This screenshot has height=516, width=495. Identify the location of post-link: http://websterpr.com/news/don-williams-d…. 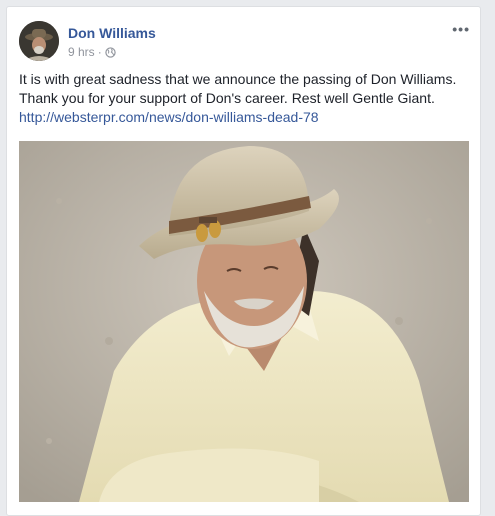
(169, 117).